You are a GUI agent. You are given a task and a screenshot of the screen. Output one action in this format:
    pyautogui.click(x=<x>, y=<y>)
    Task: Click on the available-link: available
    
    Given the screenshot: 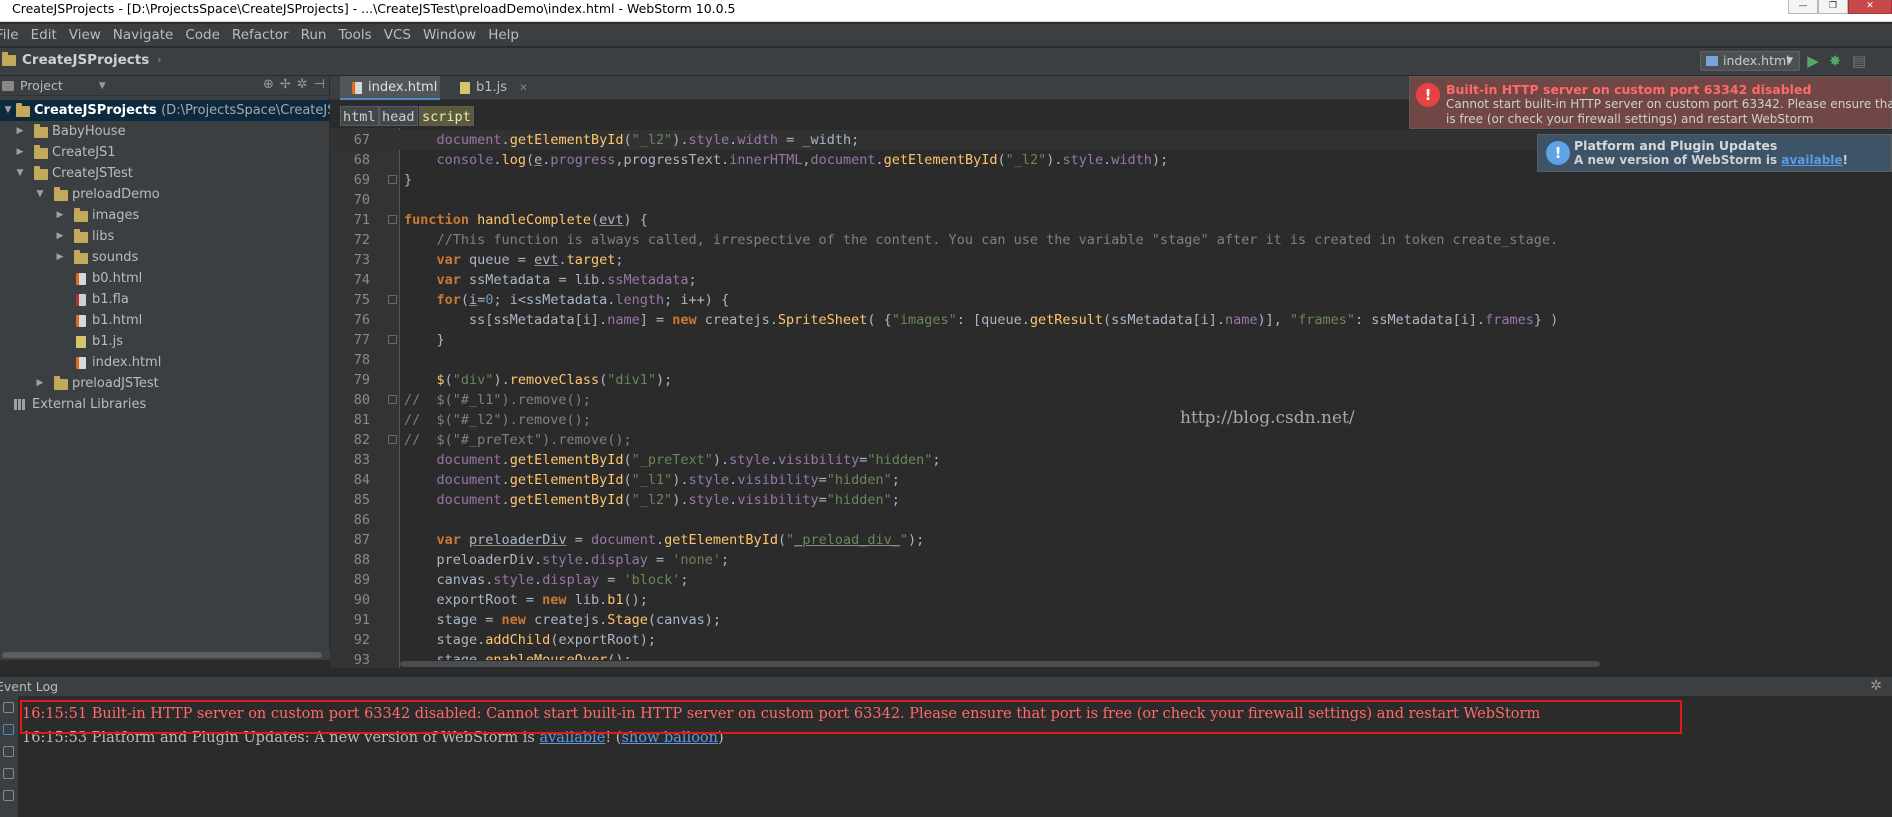 What is the action you would take?
    pyautogui.click(x=1811, y=160)
    